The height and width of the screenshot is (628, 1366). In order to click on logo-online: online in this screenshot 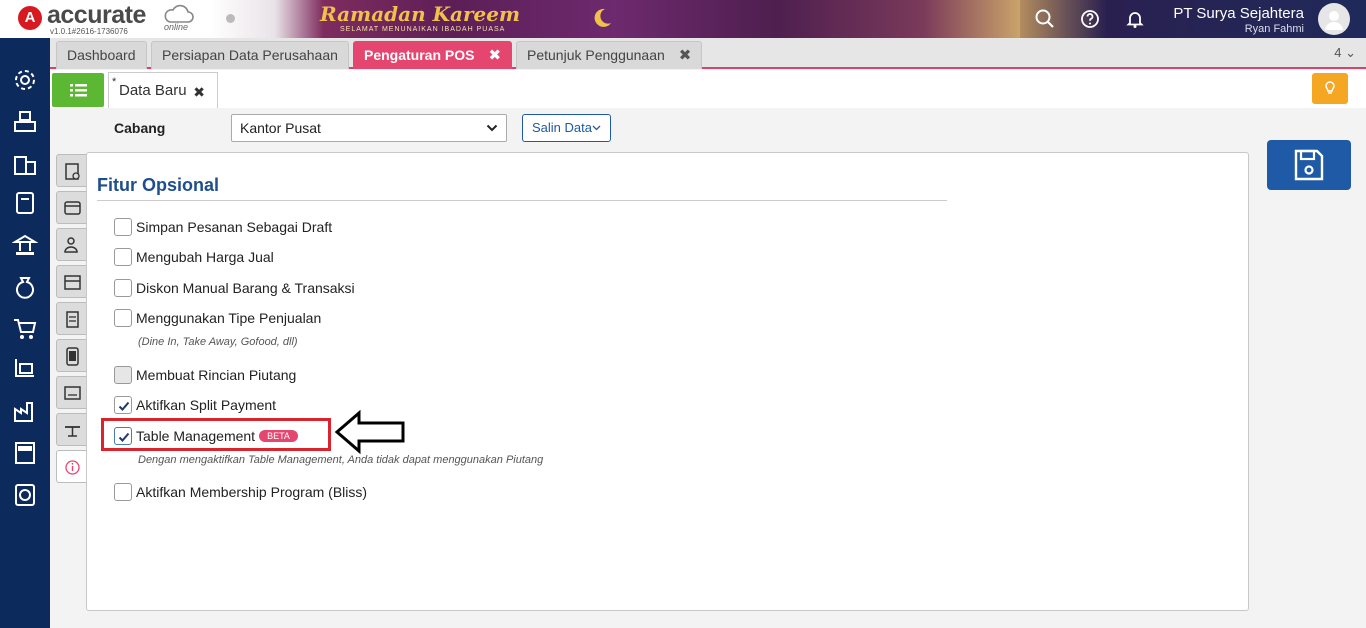, I will do `click(176, 27)`.